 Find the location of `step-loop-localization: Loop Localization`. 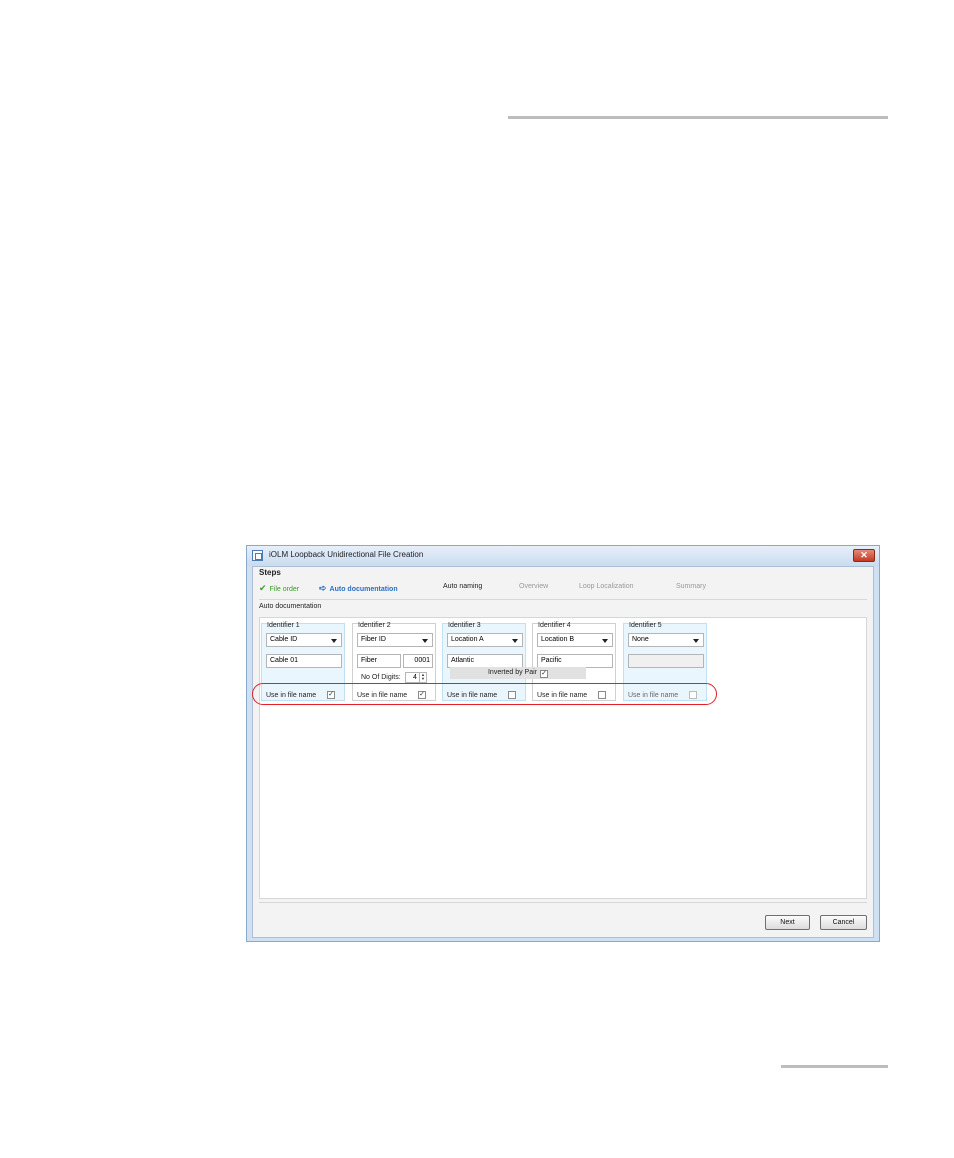

step-loop-localization: Loop Localization is located at coordinates (606, 586).